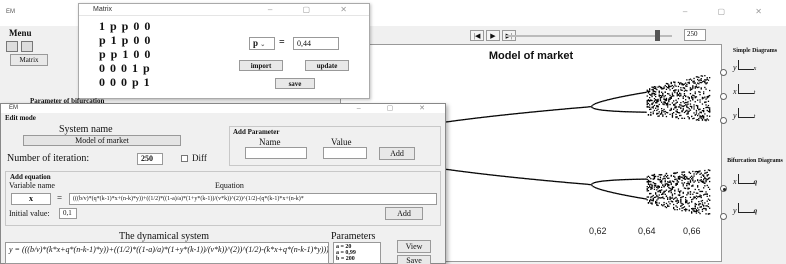  What do you see at coordinates (414, 259) in the screenshot?
I see `save-system-button: Save` at bounding box center [414, 259].